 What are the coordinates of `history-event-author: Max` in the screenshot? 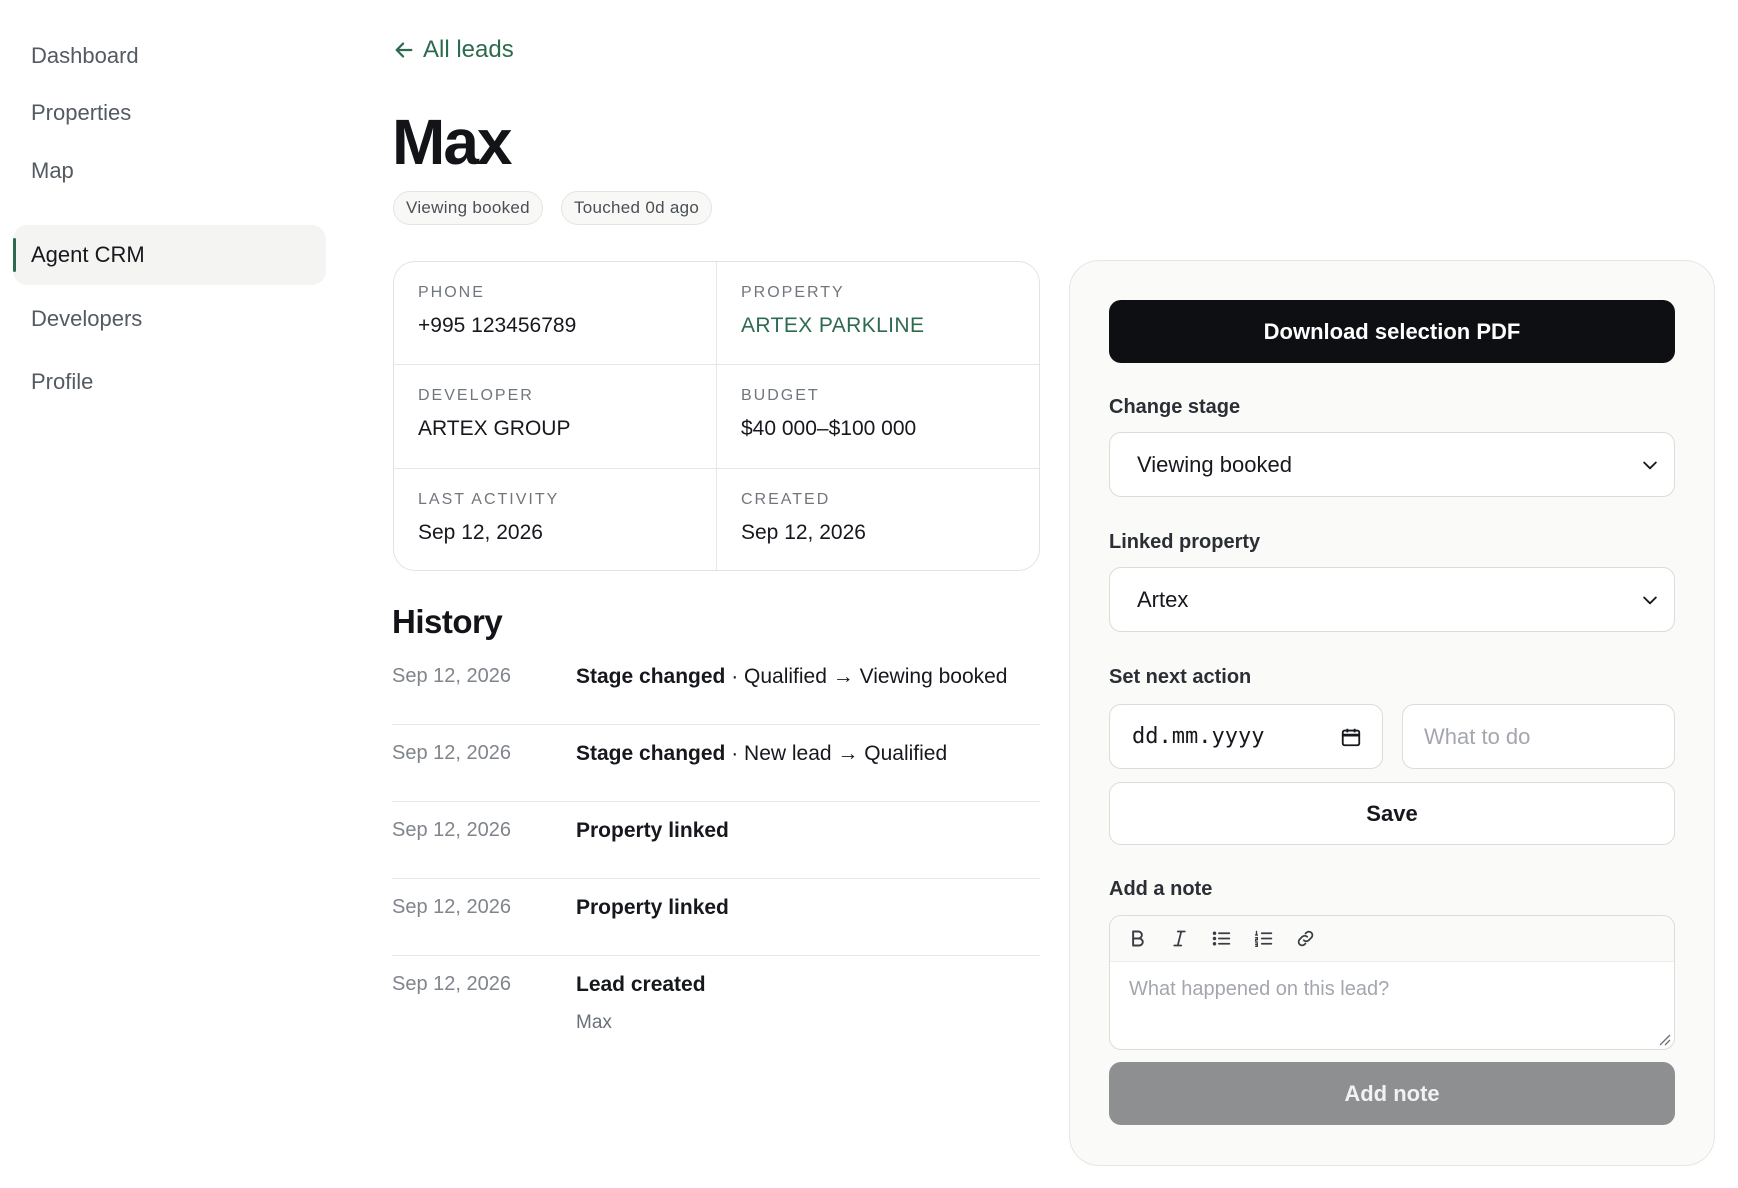 It's located at (594, 1022).